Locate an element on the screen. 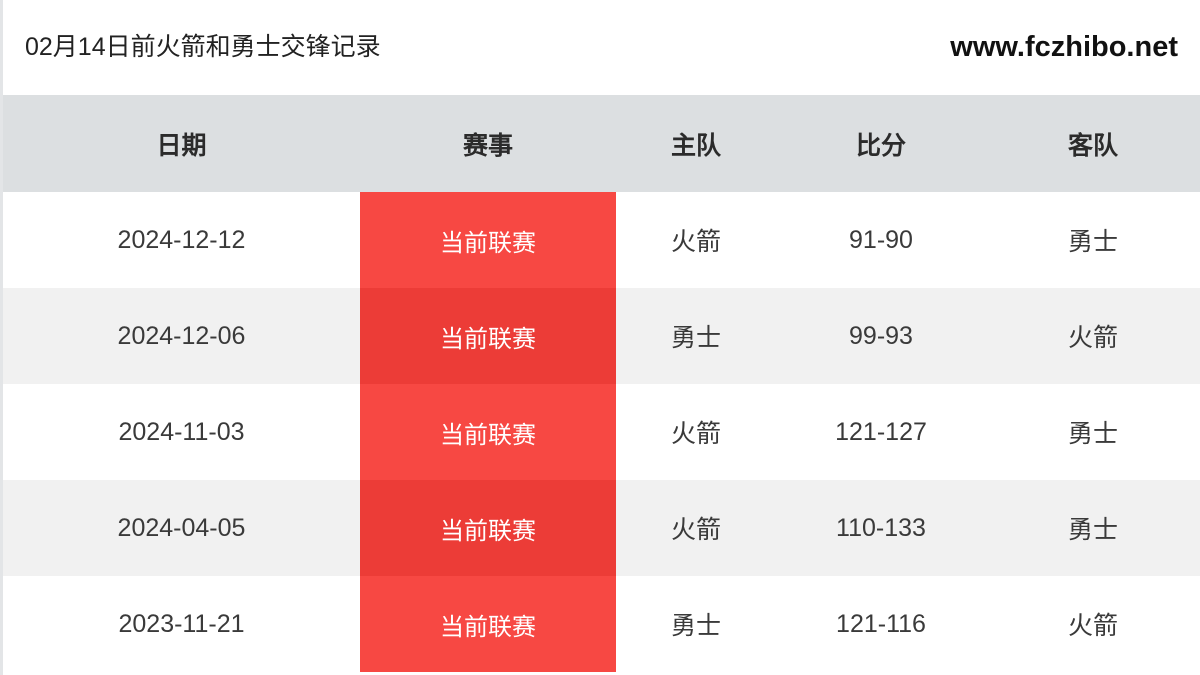  table-row: 2024-12-12 当前联赛 火箭 91-90 勇士 is located at coordinates (601, 240).